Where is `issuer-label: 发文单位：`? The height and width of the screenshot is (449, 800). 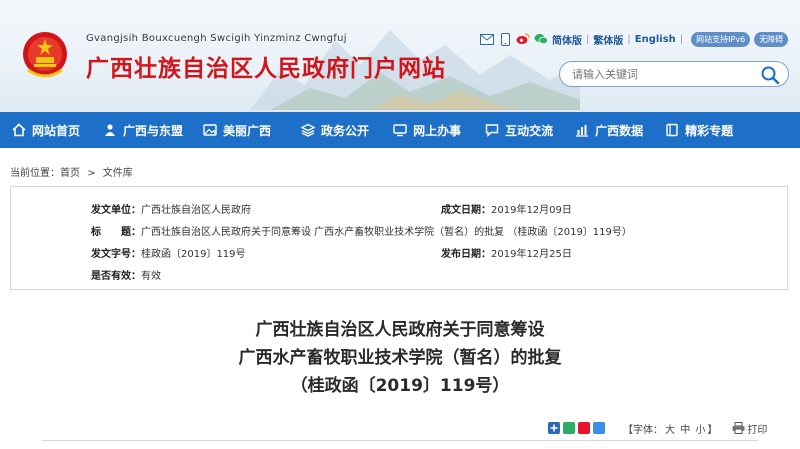 issuer-label: 发文单位： is located at coordinates (116, 210).